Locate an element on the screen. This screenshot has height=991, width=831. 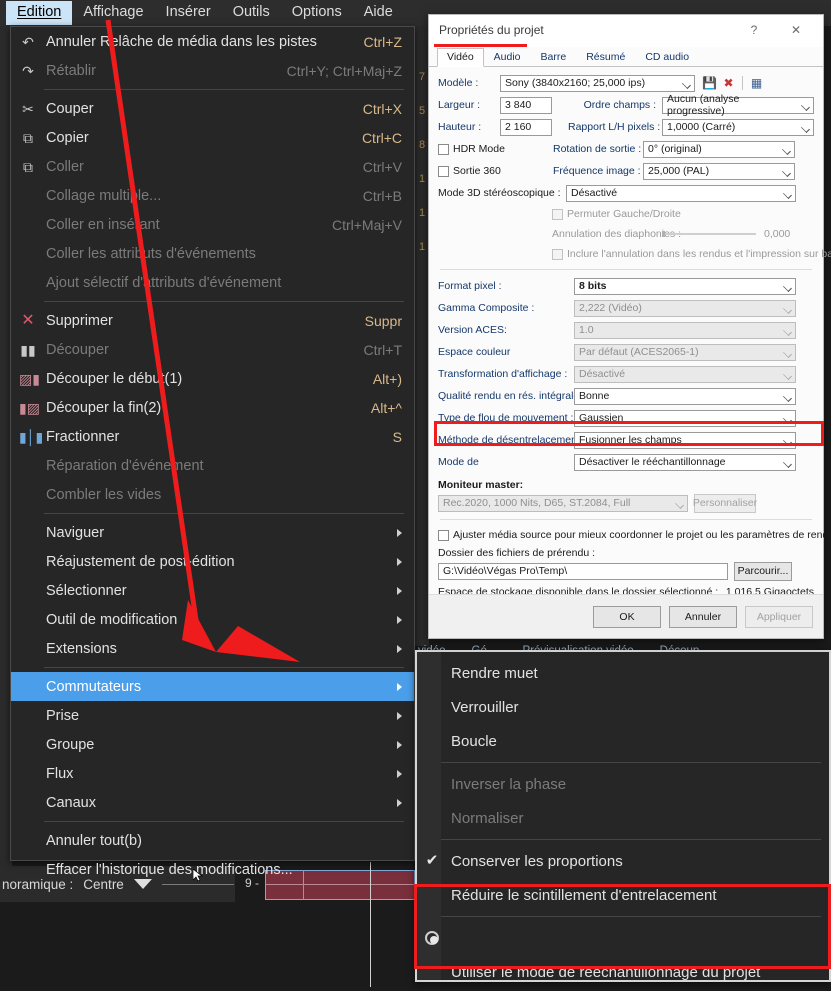
dialog-titlebar: Propriétés du projet ? ✕ is located at coordinates (626, 31).